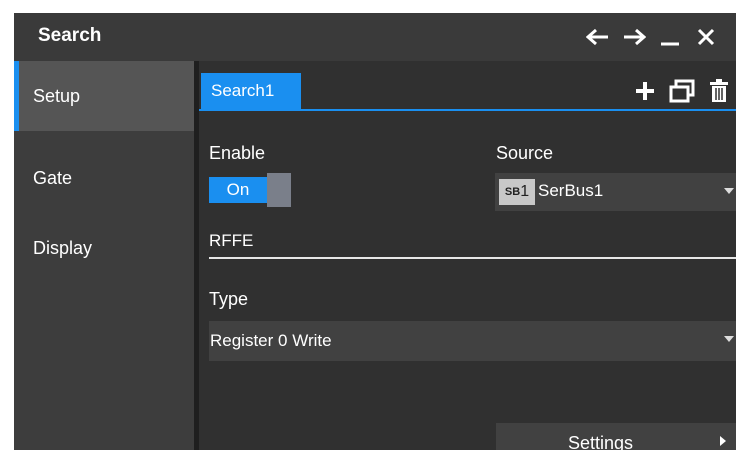  Describe the element at coordinates (251, 91) in the screenshot. I see `tab-search1: Search1` at that location.